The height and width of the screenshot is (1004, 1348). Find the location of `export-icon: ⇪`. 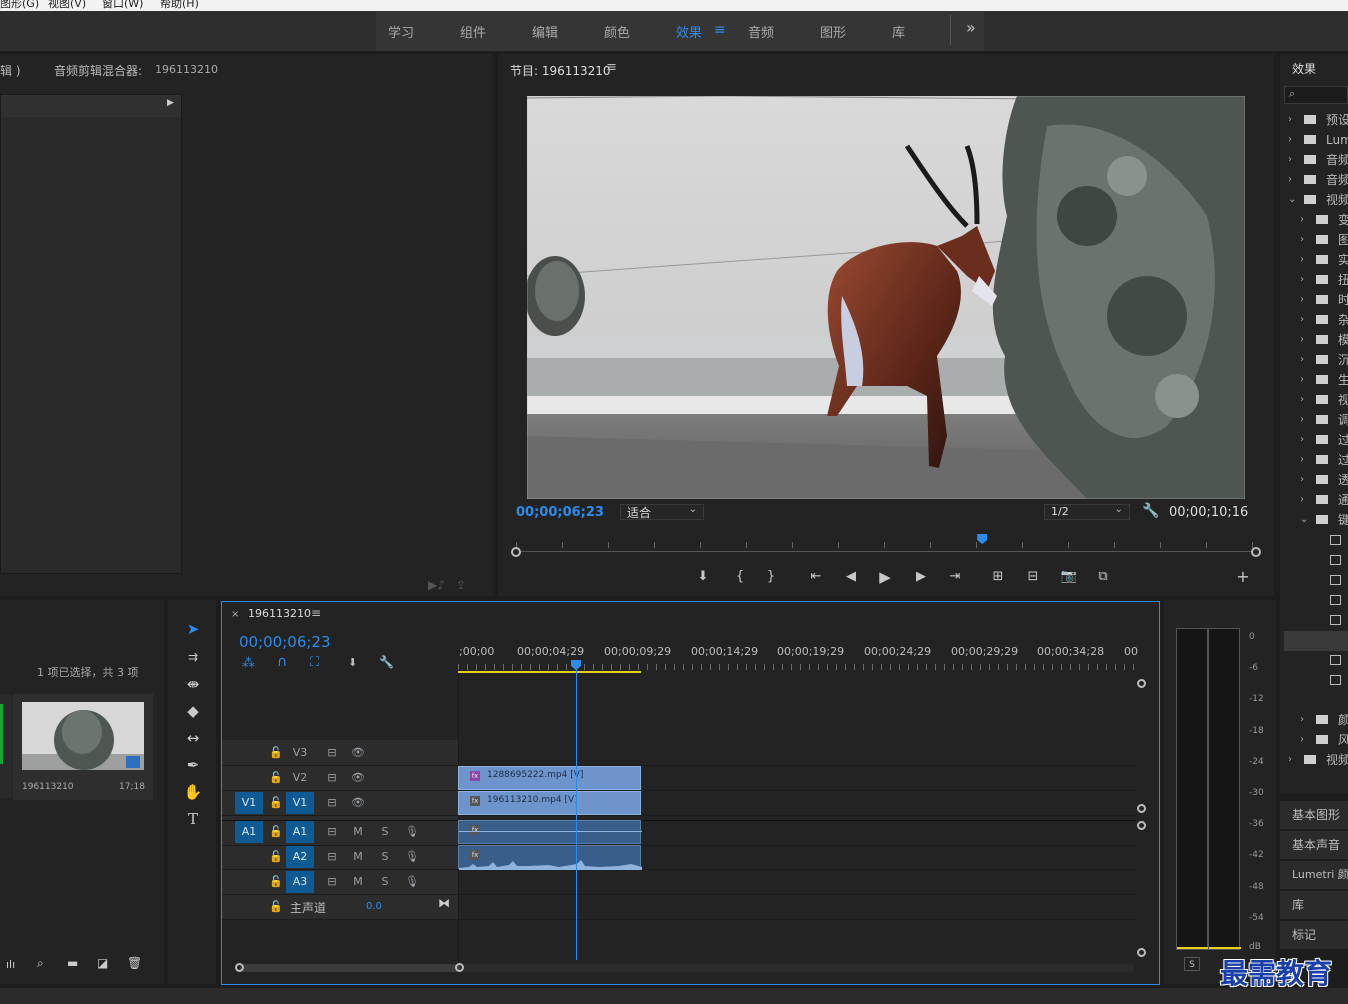

export-icon: ⇪ is located at coordinates (461, 585).